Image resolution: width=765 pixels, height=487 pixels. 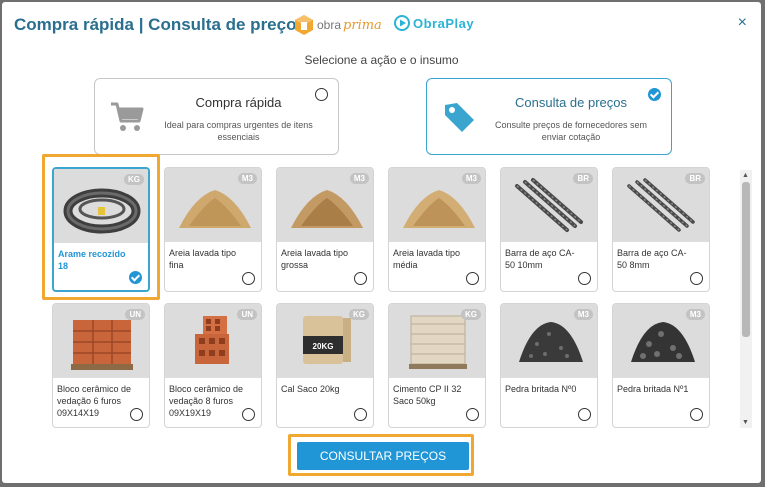 I want to click on product-card-areia-media: M3 Areia lavada tipo média, so click(x=437, y=229).